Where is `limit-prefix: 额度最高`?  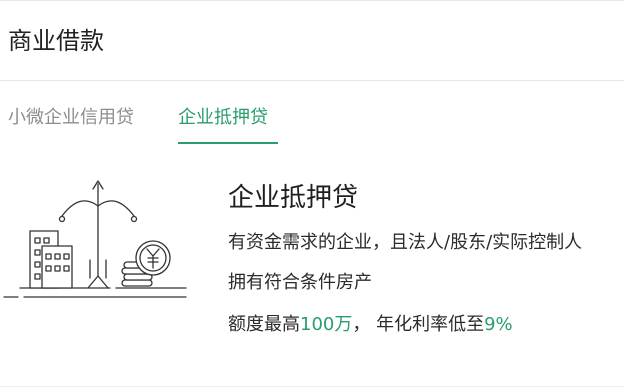
limit-prefix: 额度最高 is located at coordinates (264, 324).